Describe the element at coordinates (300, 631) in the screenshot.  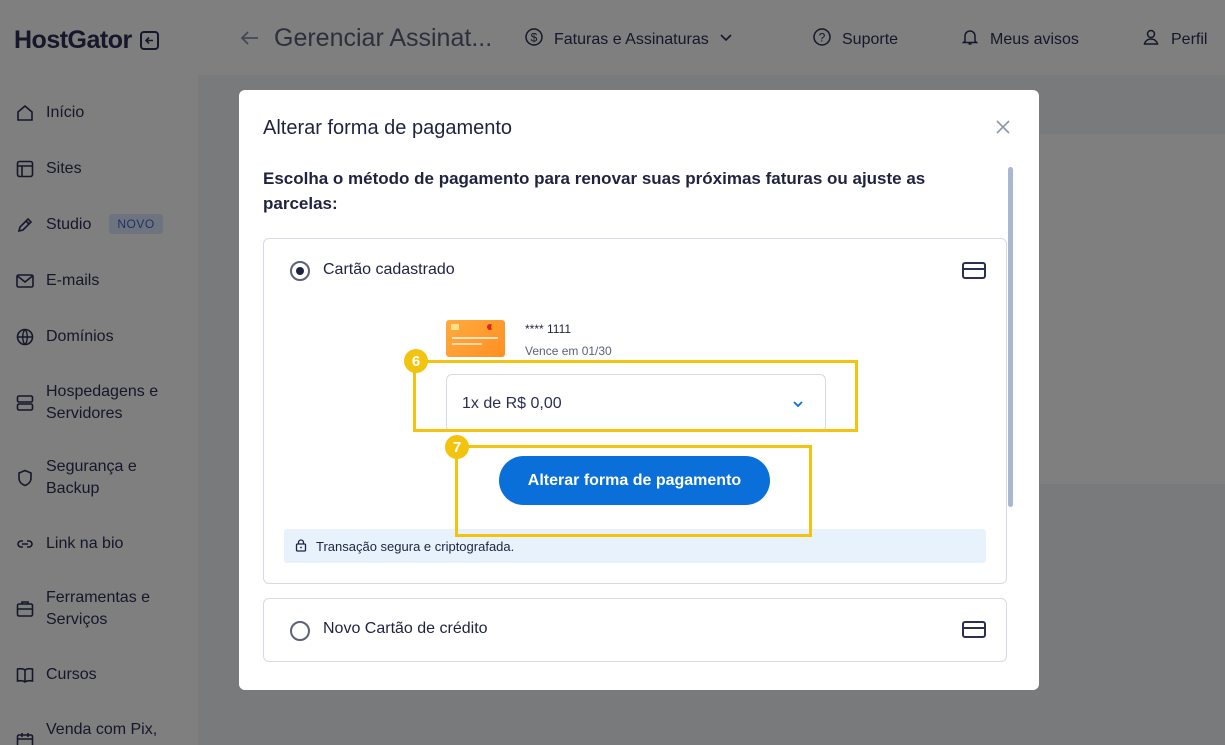
I see `new-card-radio` at that location.